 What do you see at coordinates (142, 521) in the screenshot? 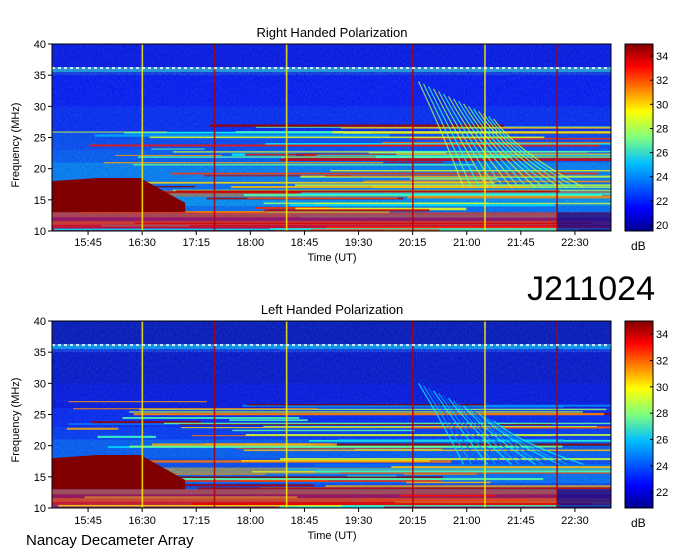
I see `x-tick-label: 16:30` at bounding box center [142, 521].